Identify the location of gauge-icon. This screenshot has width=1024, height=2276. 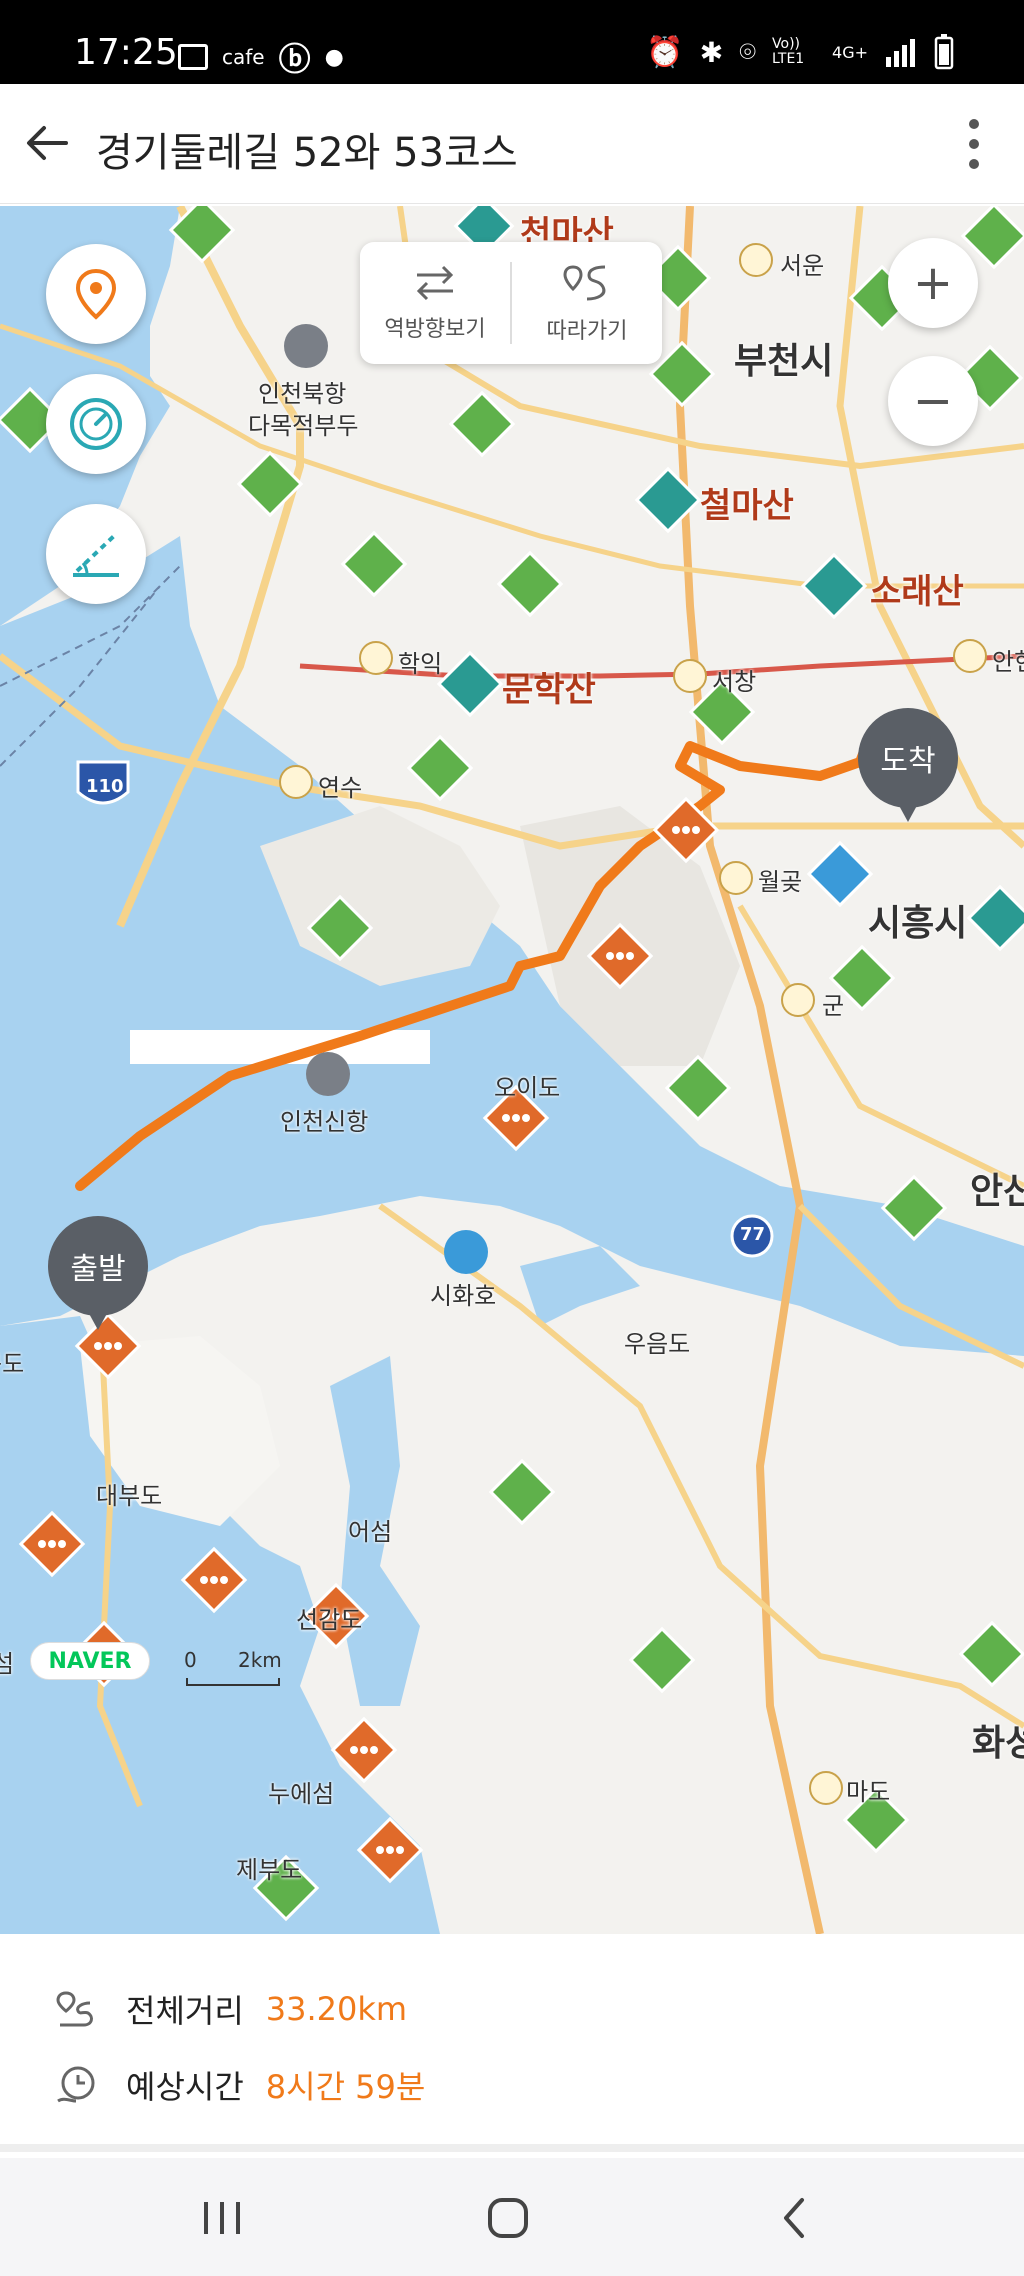
(96, 424).